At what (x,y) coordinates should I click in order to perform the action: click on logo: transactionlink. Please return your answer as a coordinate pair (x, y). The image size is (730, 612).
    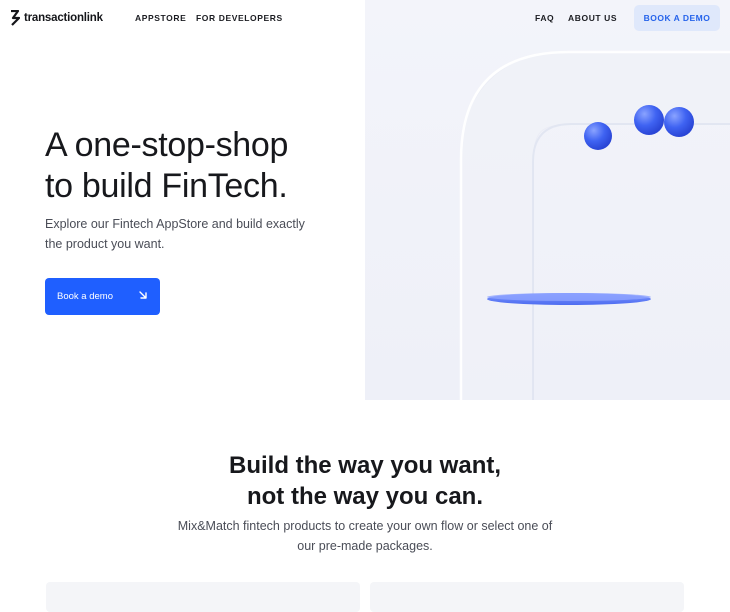
    Looking at the image, I should click on (56, 18).